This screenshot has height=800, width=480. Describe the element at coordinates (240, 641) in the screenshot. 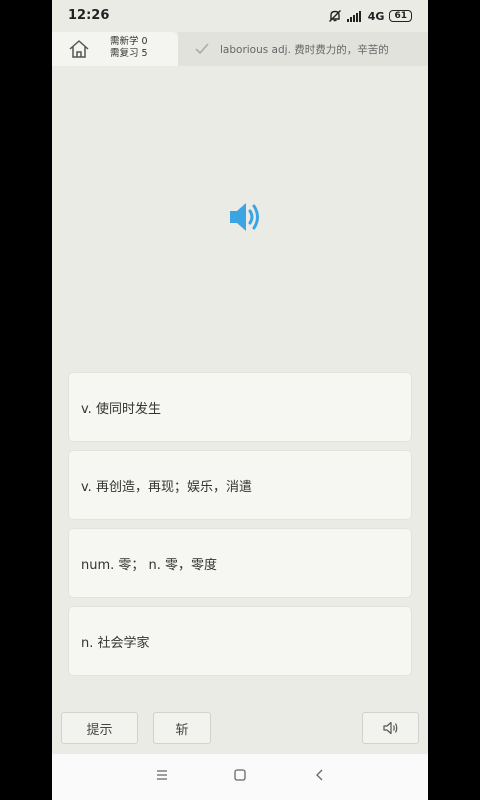

I see `option-card: n. 社会学家` at that location.